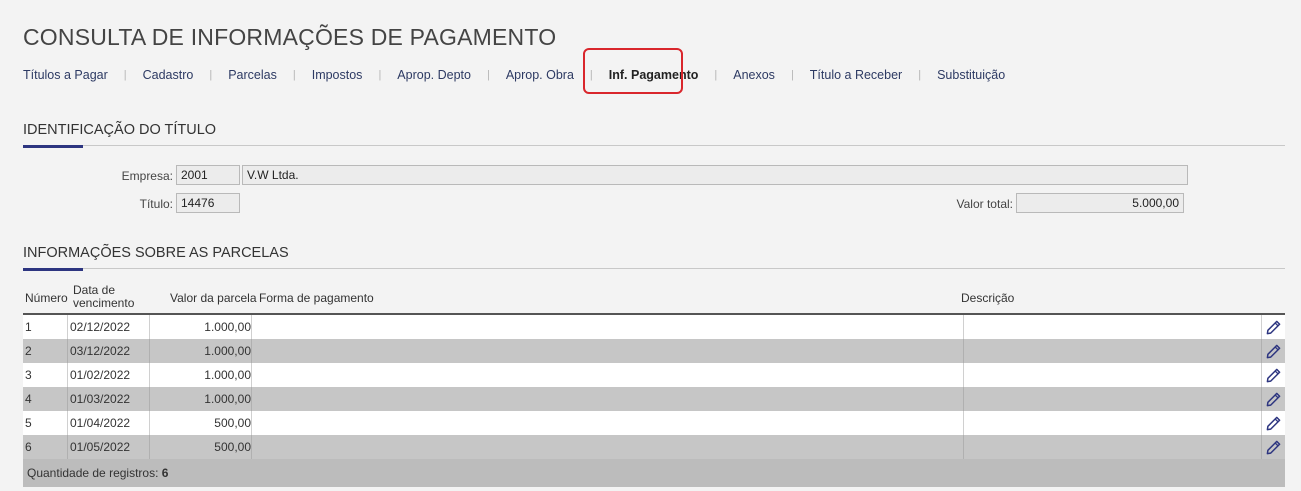 This screenshot has height=491, width=1301. Describe the element at coordinates (156, 204) in the screenshot. I see `titulo-label: Título:` at that location.